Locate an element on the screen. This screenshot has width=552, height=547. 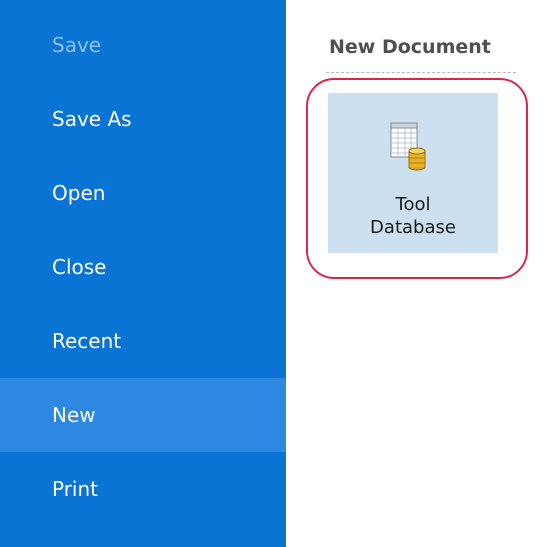
new-tool-database-tile: Tool Database is located at coordinates (413, 173).